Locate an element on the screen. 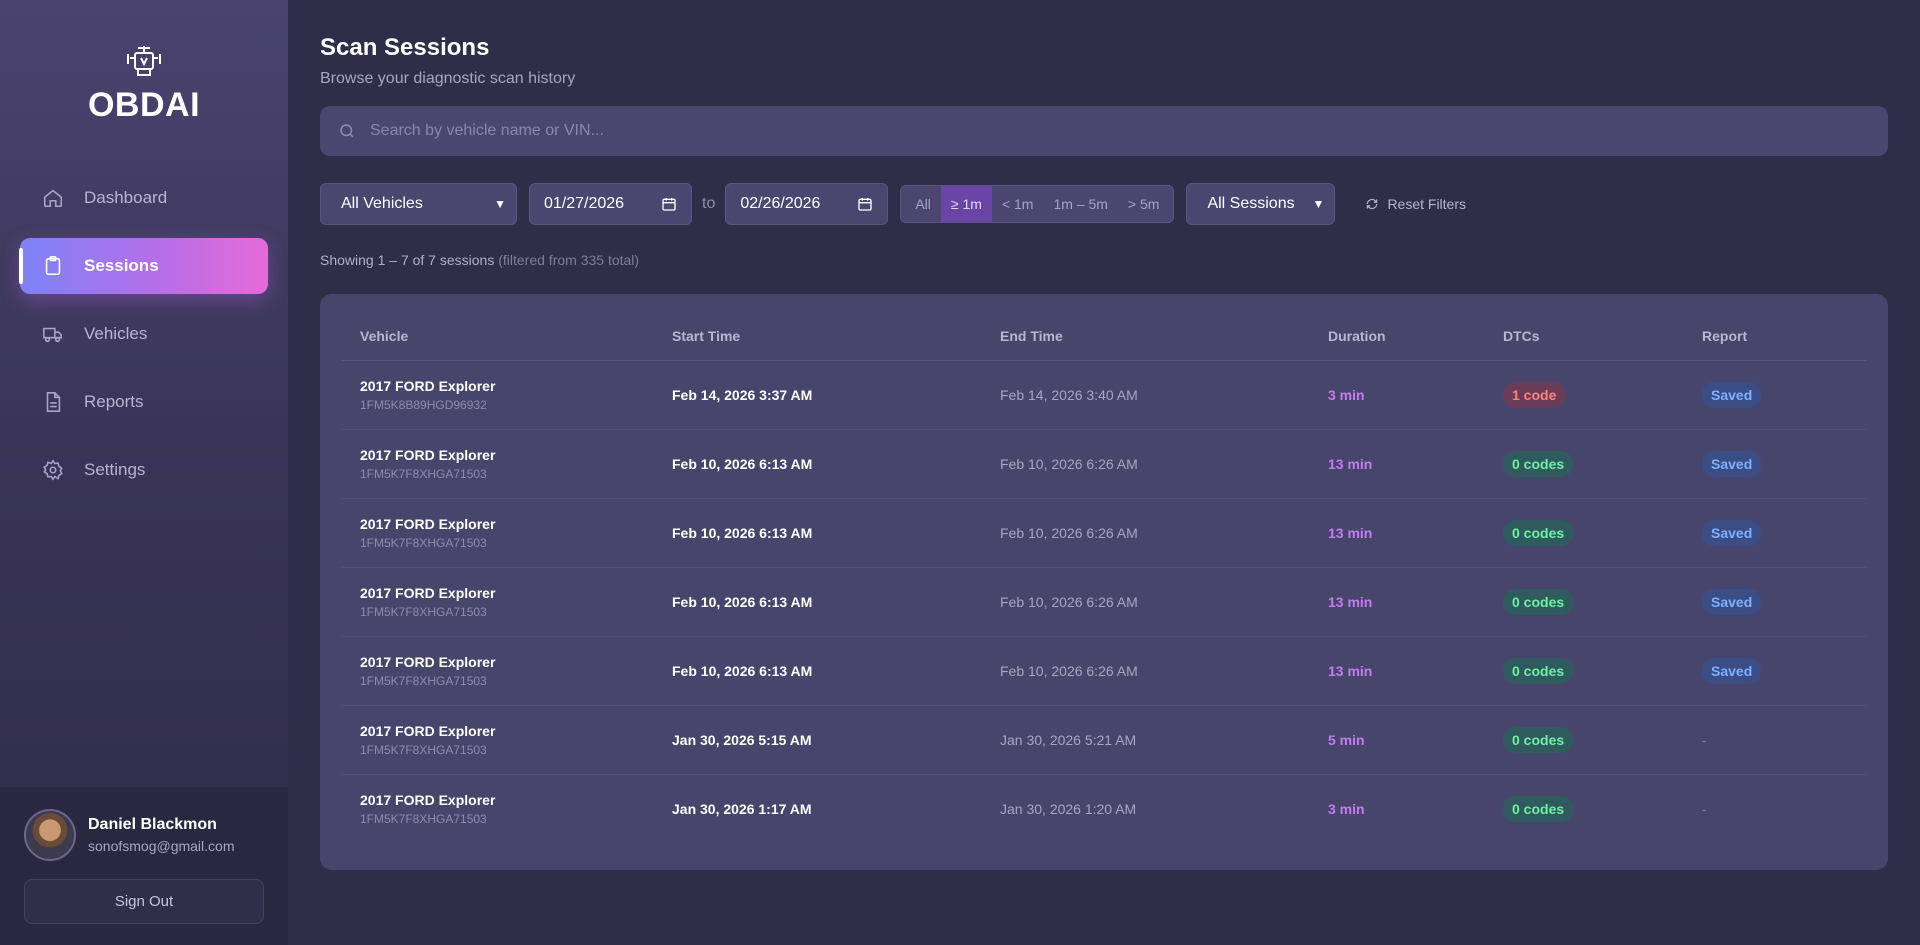 The width and height of the screenshot is (1920, 945). vehicle-select-value: All Vehicles is located at coordinates (382, 203).